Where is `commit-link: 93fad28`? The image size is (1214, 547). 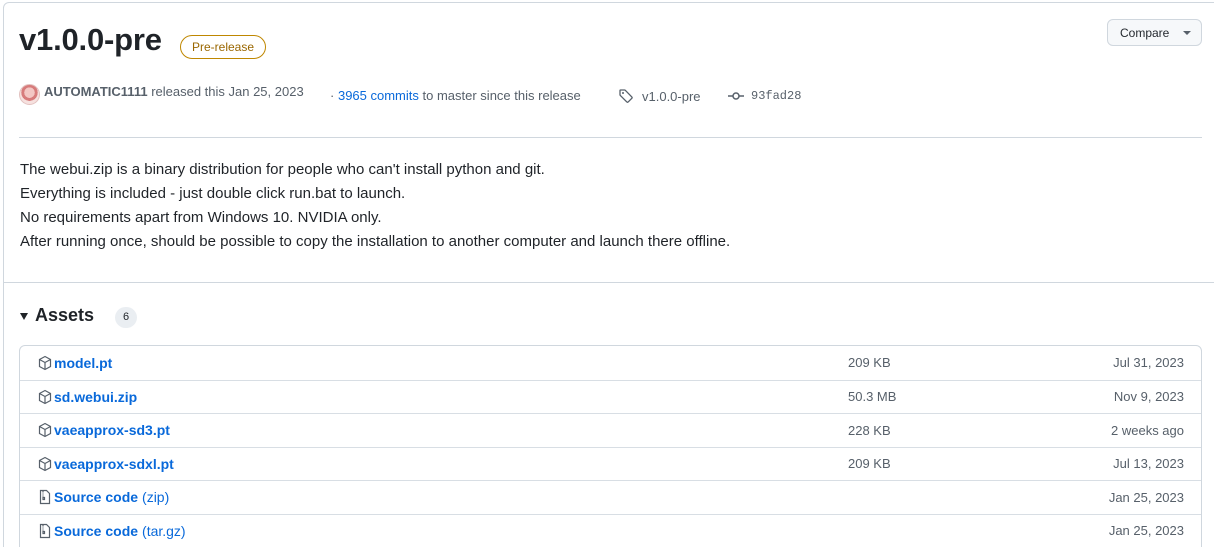 commit-link: 93fad28 is located at coordinates (764, 96).